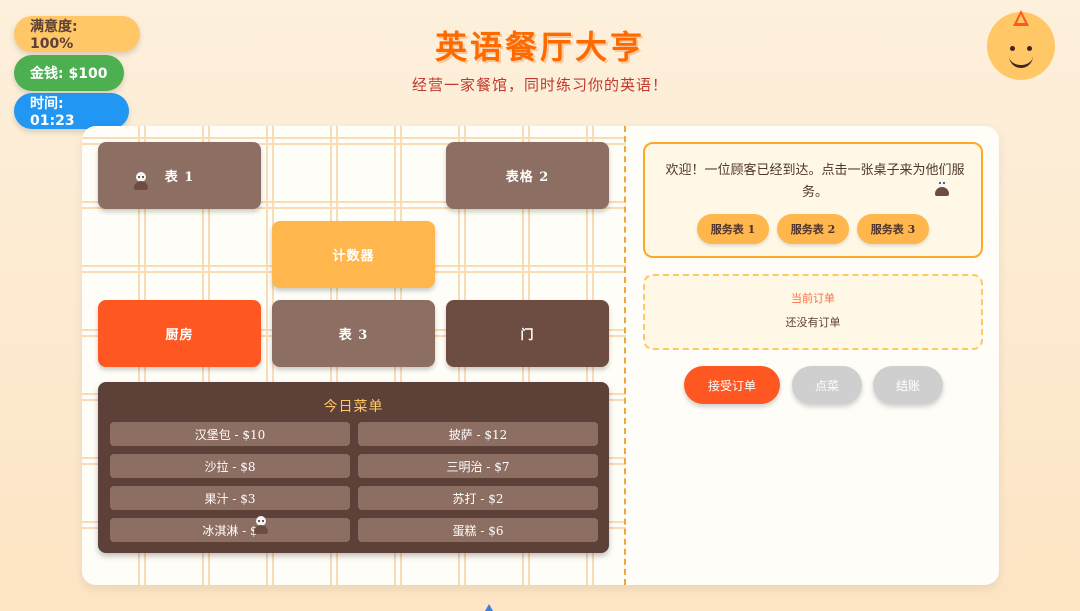  I want to click on chef-avatar-icon, so click(1021, 45).